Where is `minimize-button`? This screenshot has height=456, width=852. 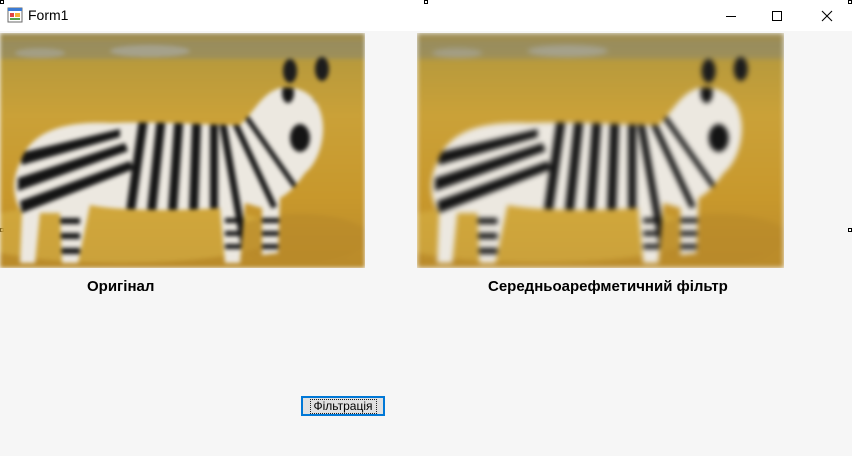 minimize-button is located at coordinates (731, 15).